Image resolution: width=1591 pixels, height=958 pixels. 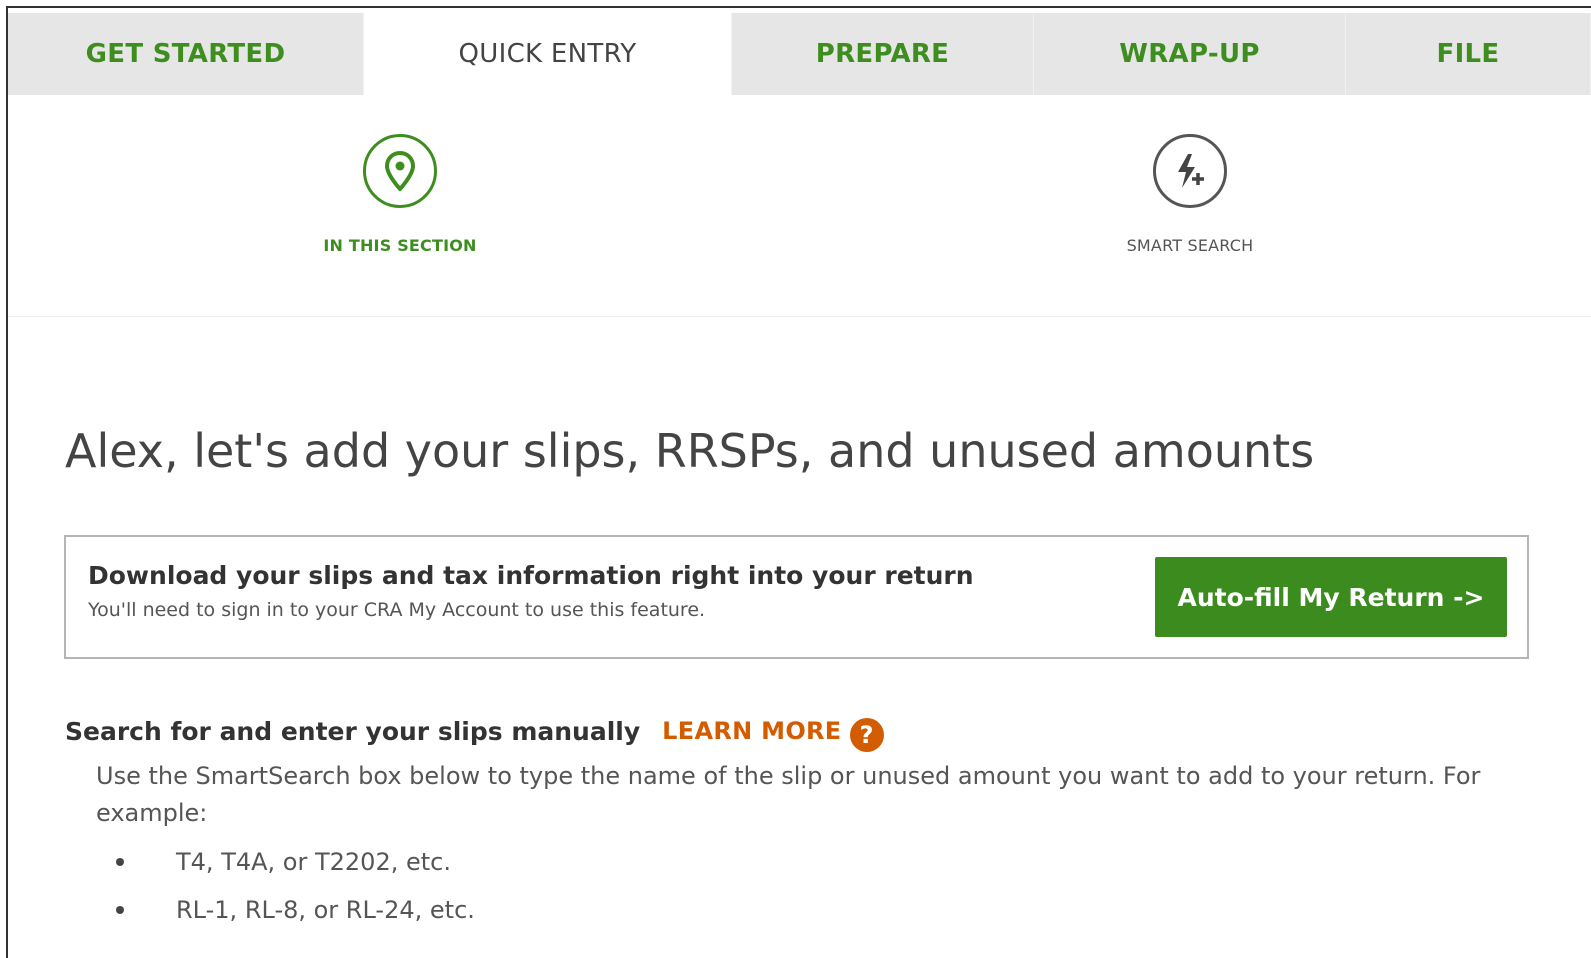 I want to click on tab-quick-entry: QUICK ENTRY, so click(x=548, y=54).